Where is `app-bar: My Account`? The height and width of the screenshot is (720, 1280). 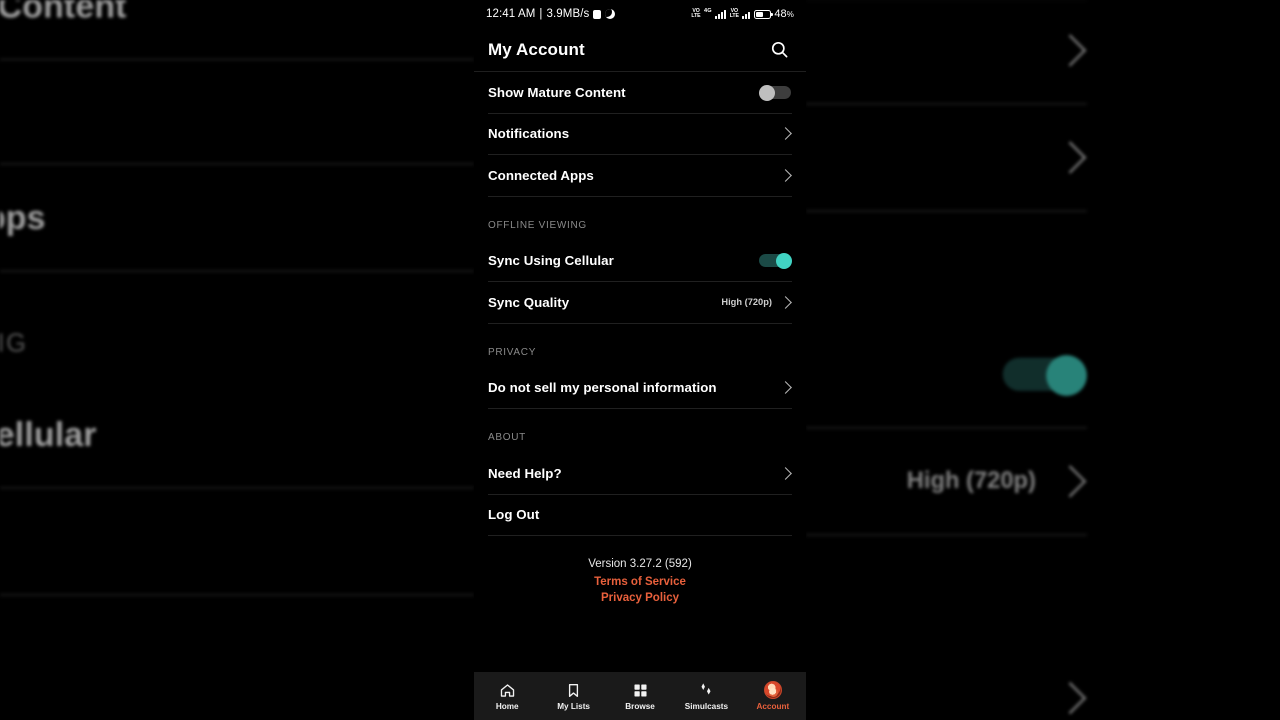
app-bar: My Account is located at coordinates (640, 50).